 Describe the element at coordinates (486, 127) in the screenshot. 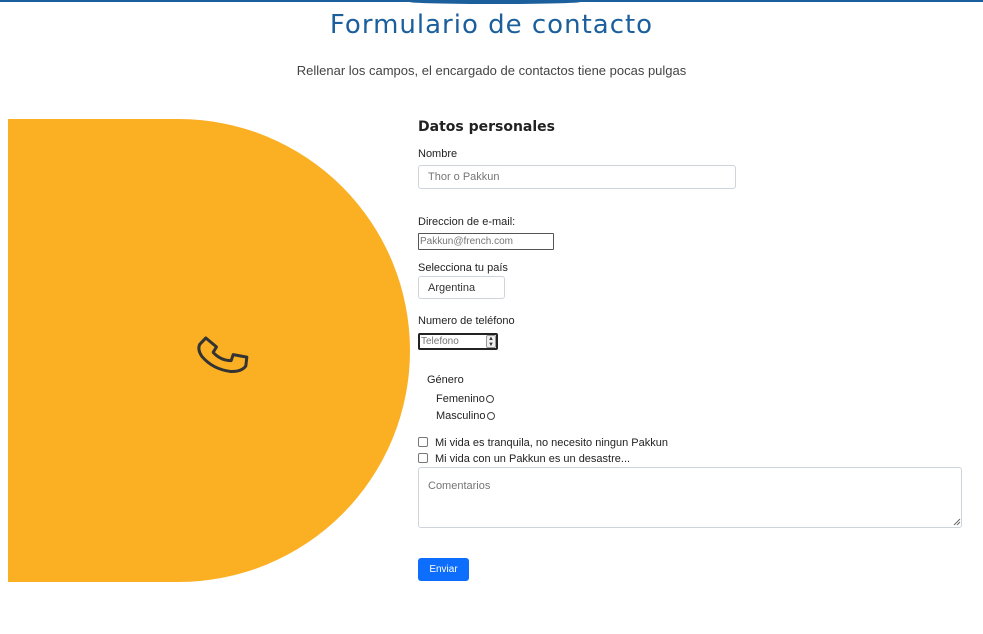

I see `section-title: Datos personales` at that location.